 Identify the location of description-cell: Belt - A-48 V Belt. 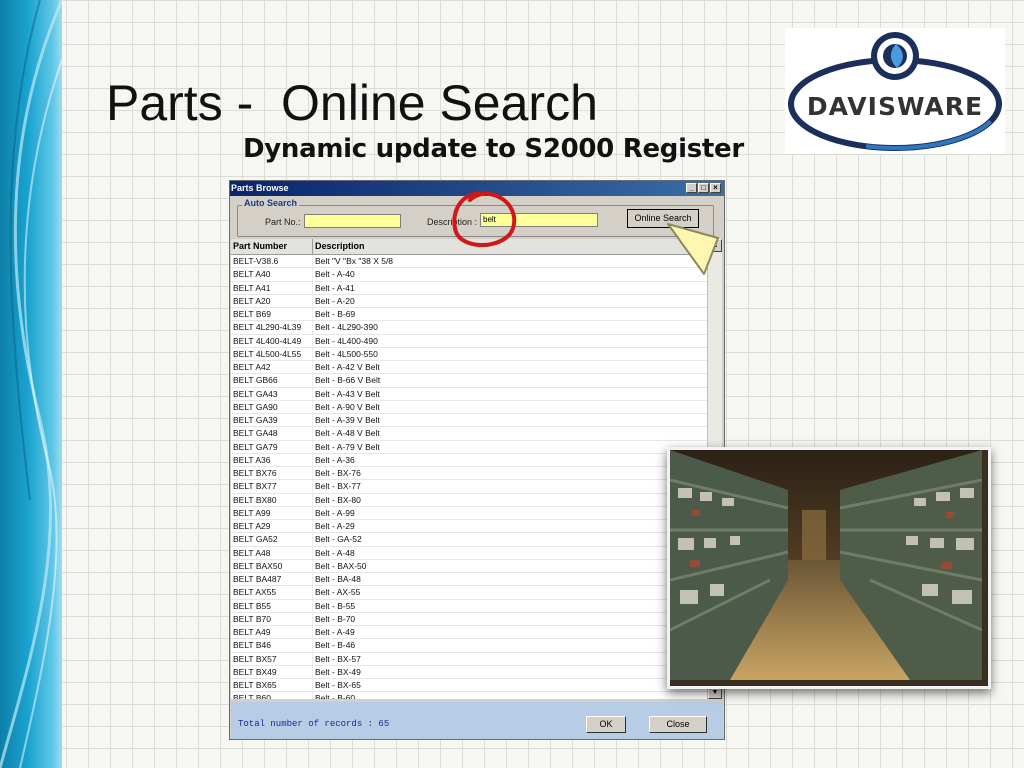
(347, 433).